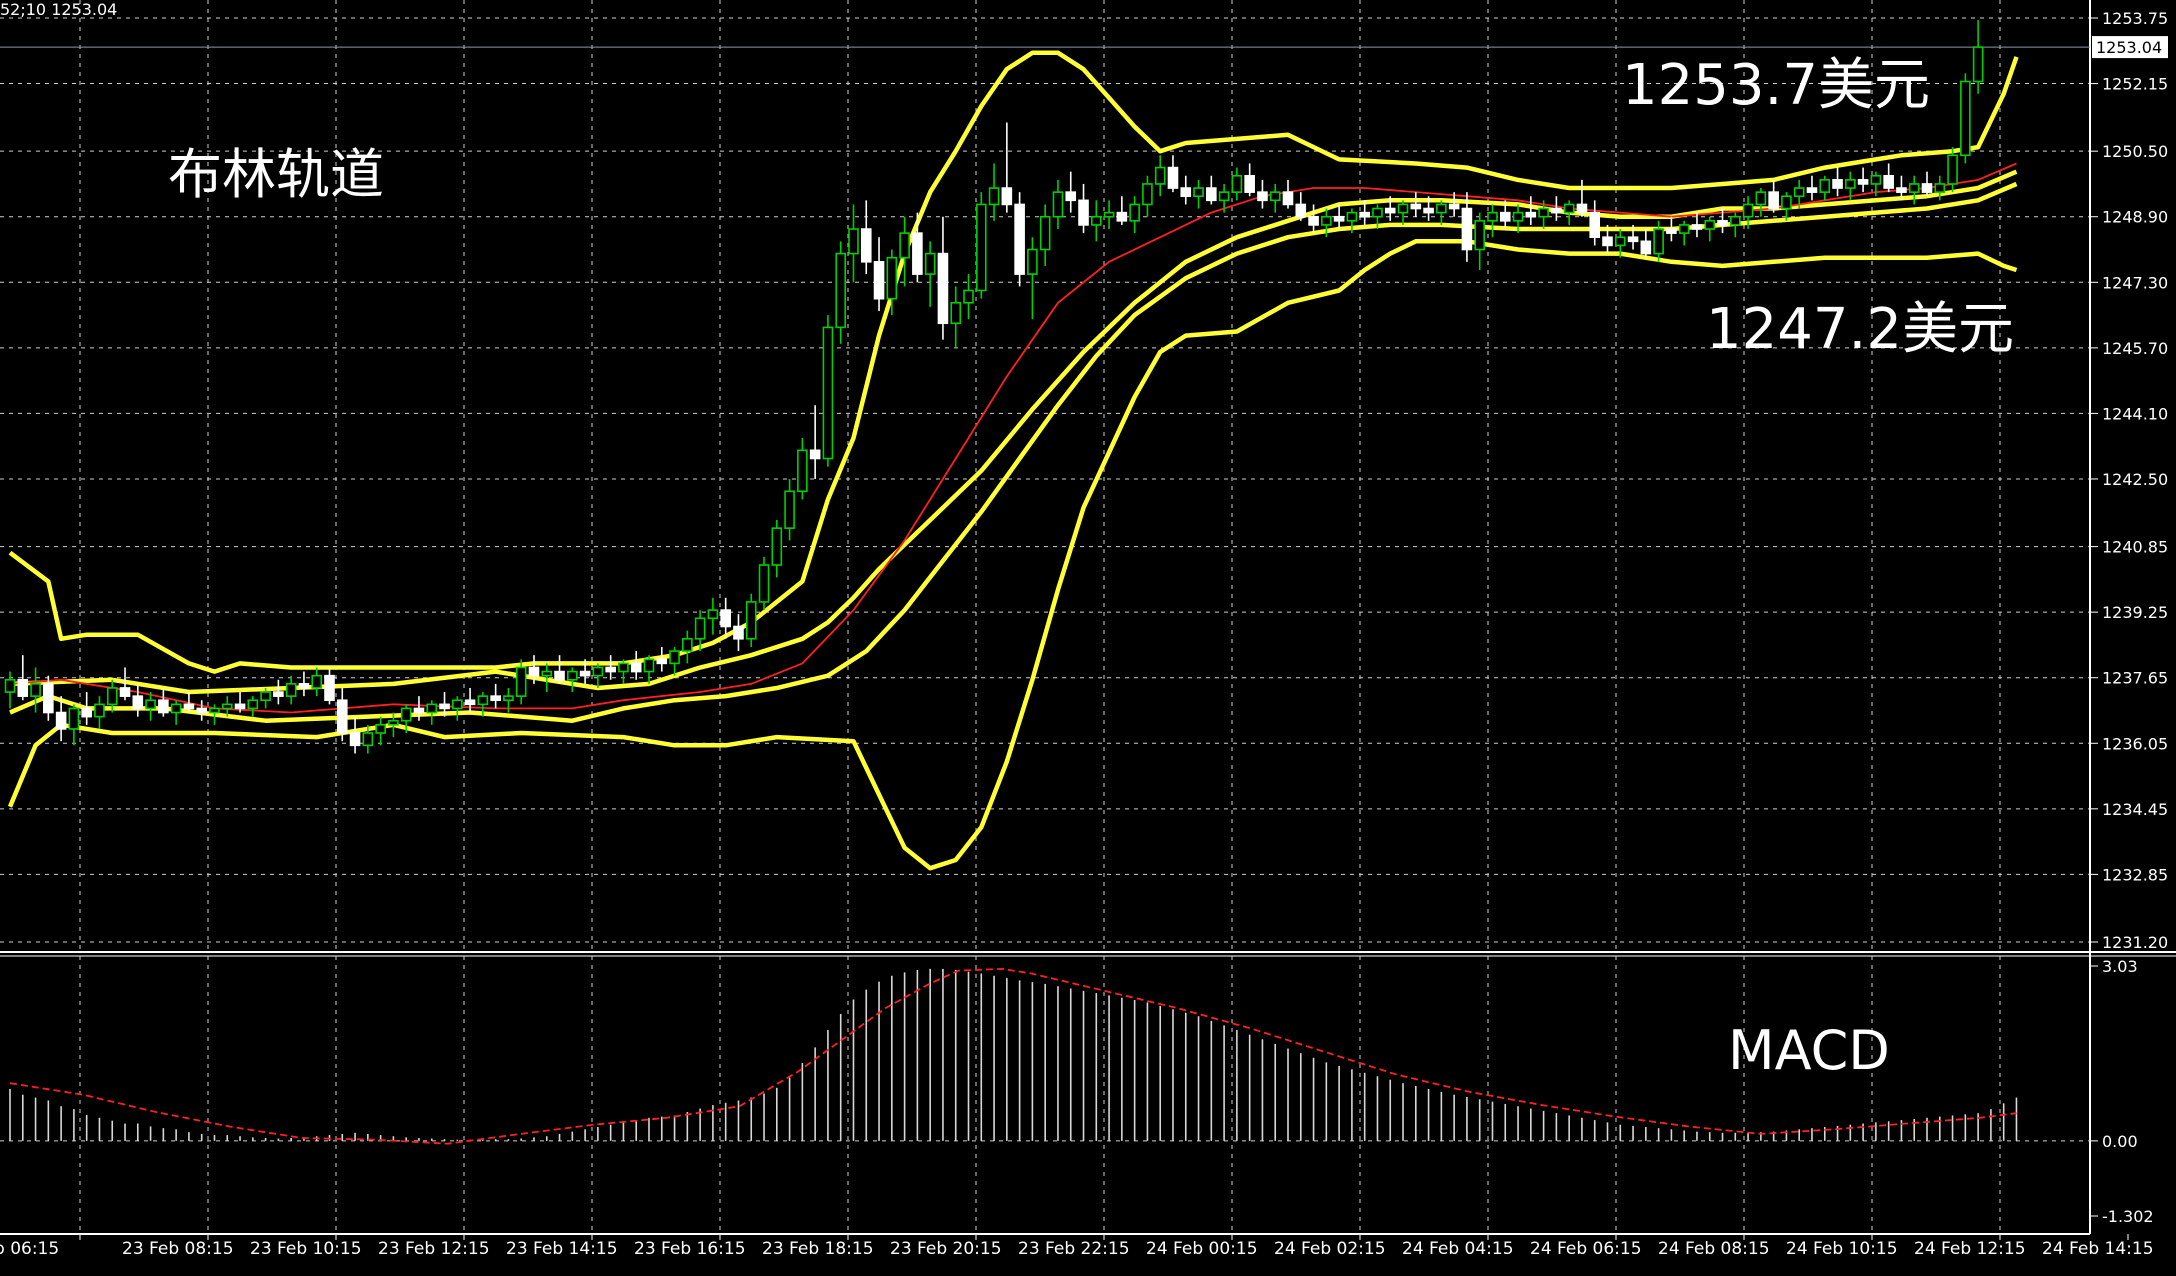 This screenshot has width=2176, height=1276. What do you see at coordinates (178, 1249) in the screenshot?
I see `time-tick-label: 23 Feb 08:15` at bounding box center [178, 1249].